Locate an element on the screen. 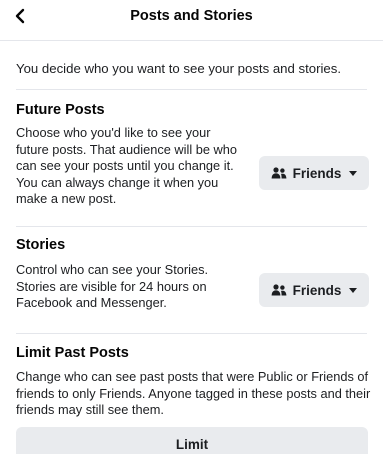 The image size is (383, 454). stories-audience-label: Friends is located at coordinates (317, 290).